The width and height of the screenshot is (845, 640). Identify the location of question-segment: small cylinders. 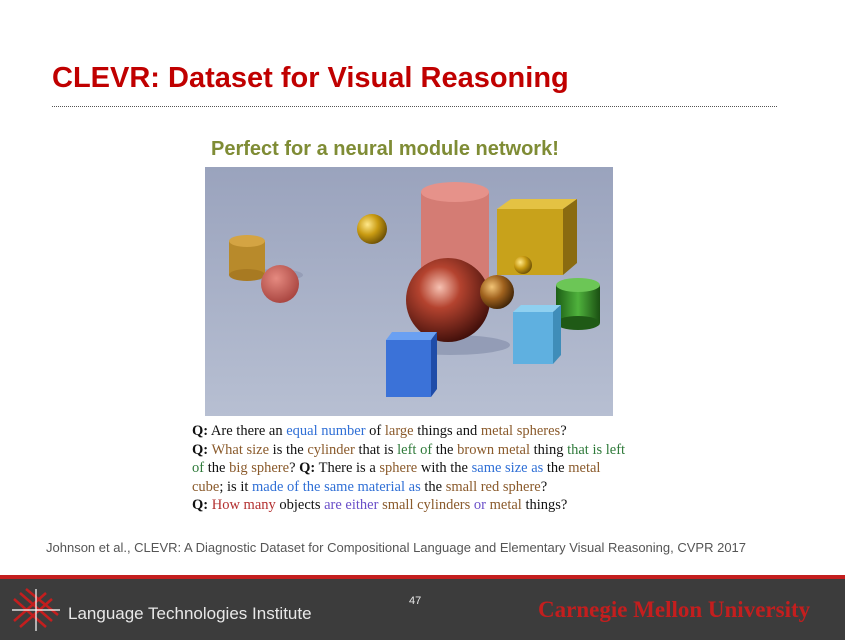
(426, 505).